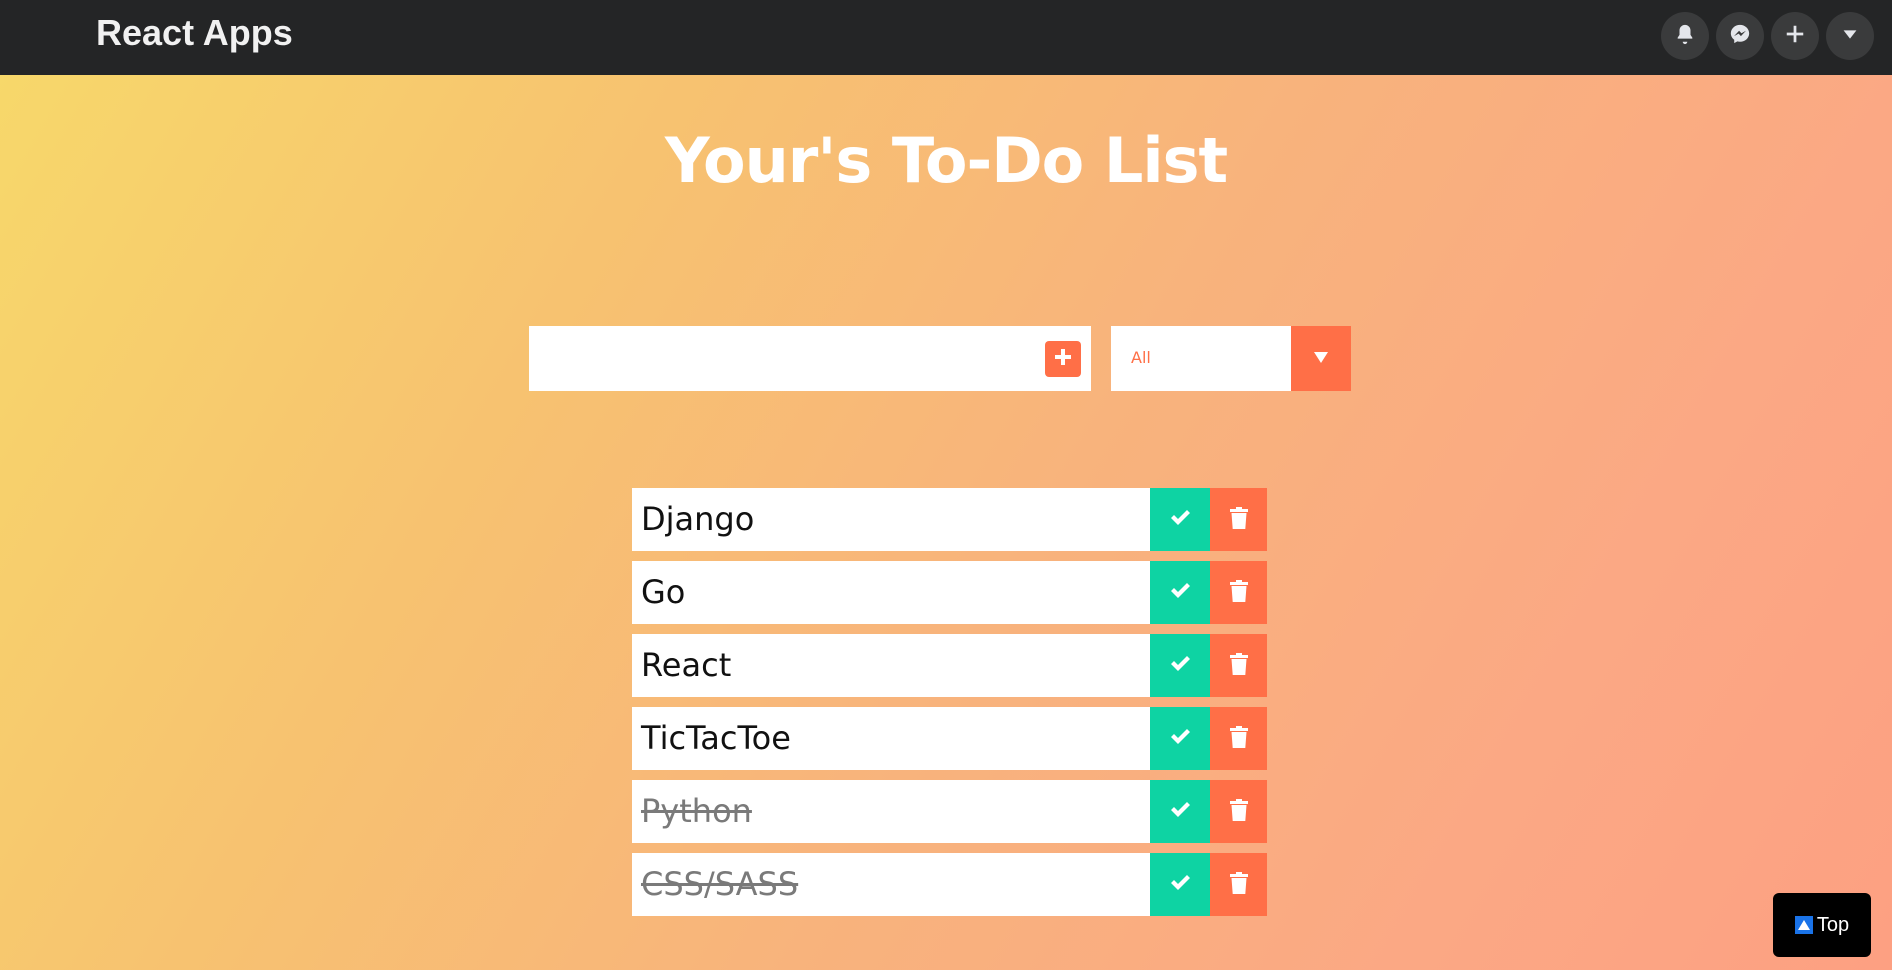 The image size is (1892, 970). Describe the element at coordinates (779, 358) in the screenshot. I see `todo-input` at that location.